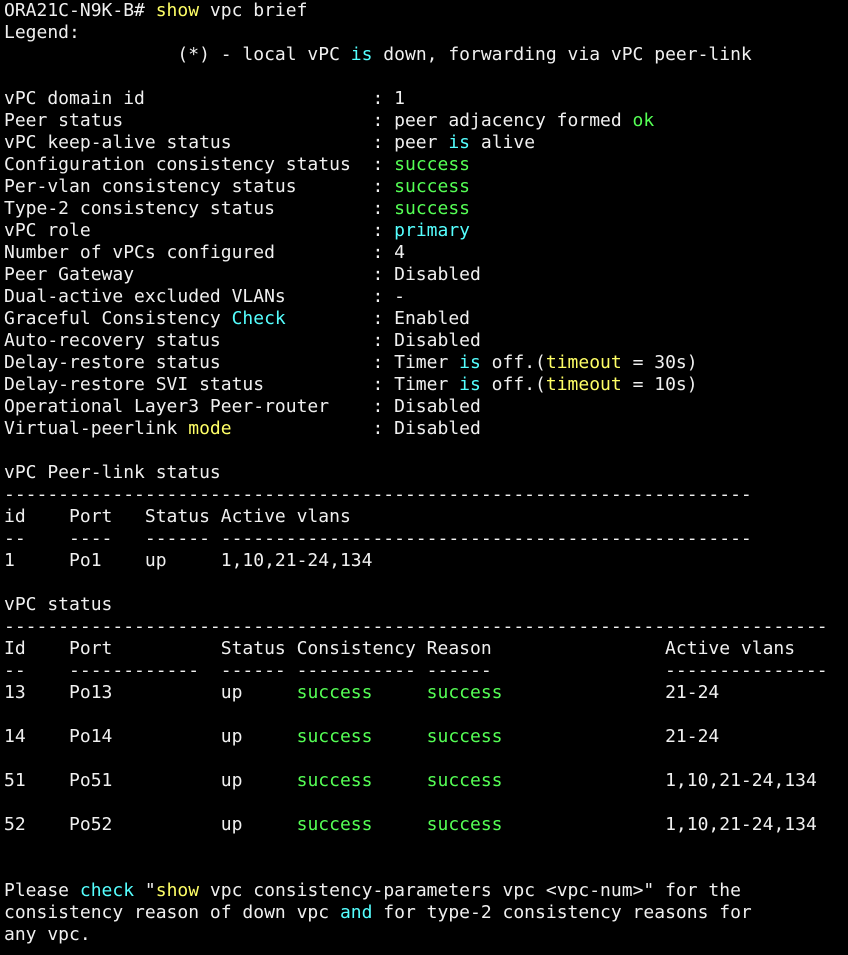 This screenshot has width=848, height=955. I want to click on terminal-line: Auto-recovery status : Disabled, so click(426, 341).